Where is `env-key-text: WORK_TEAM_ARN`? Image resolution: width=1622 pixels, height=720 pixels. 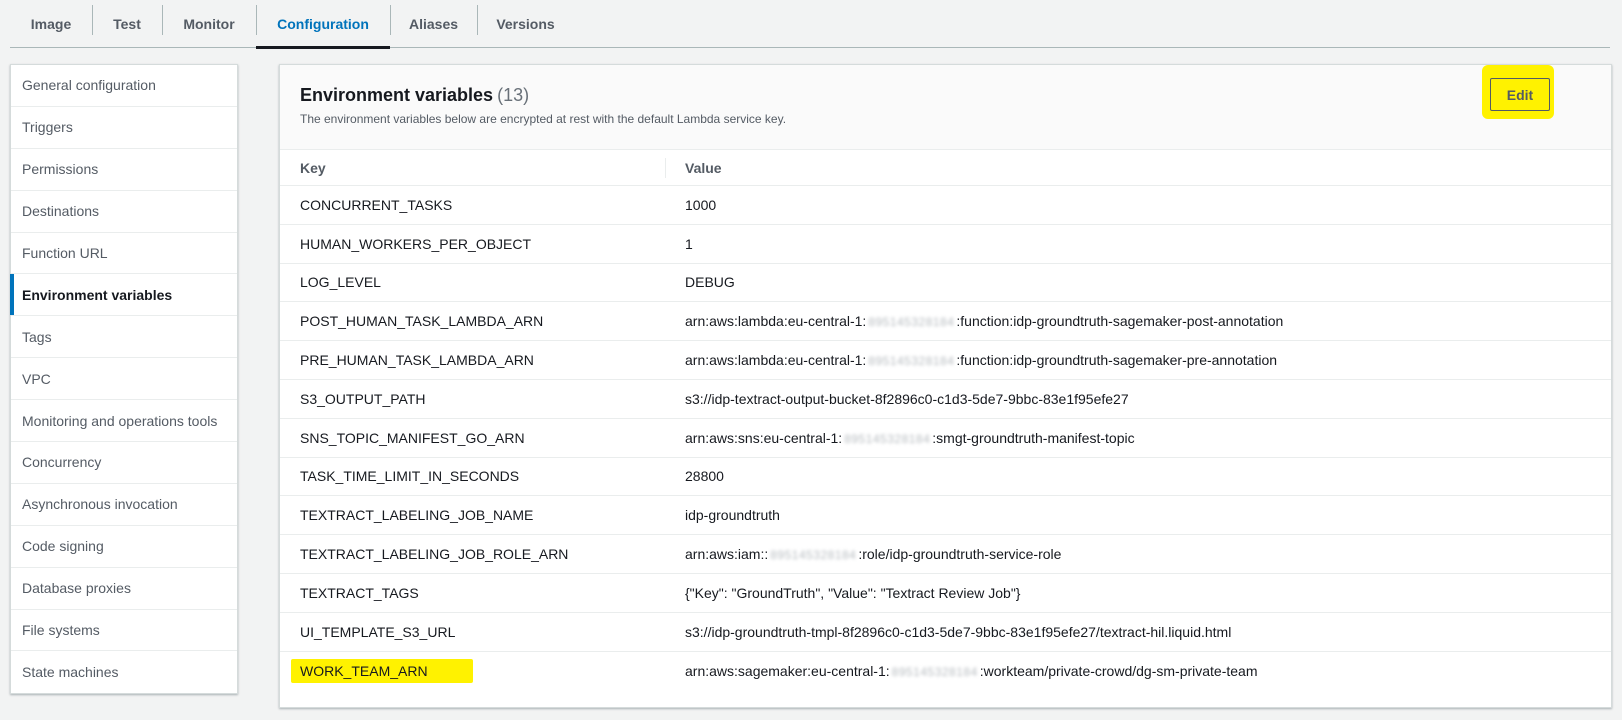
env-key-text: WORK_TEAM_ARN is located at coordinates (382, 670).